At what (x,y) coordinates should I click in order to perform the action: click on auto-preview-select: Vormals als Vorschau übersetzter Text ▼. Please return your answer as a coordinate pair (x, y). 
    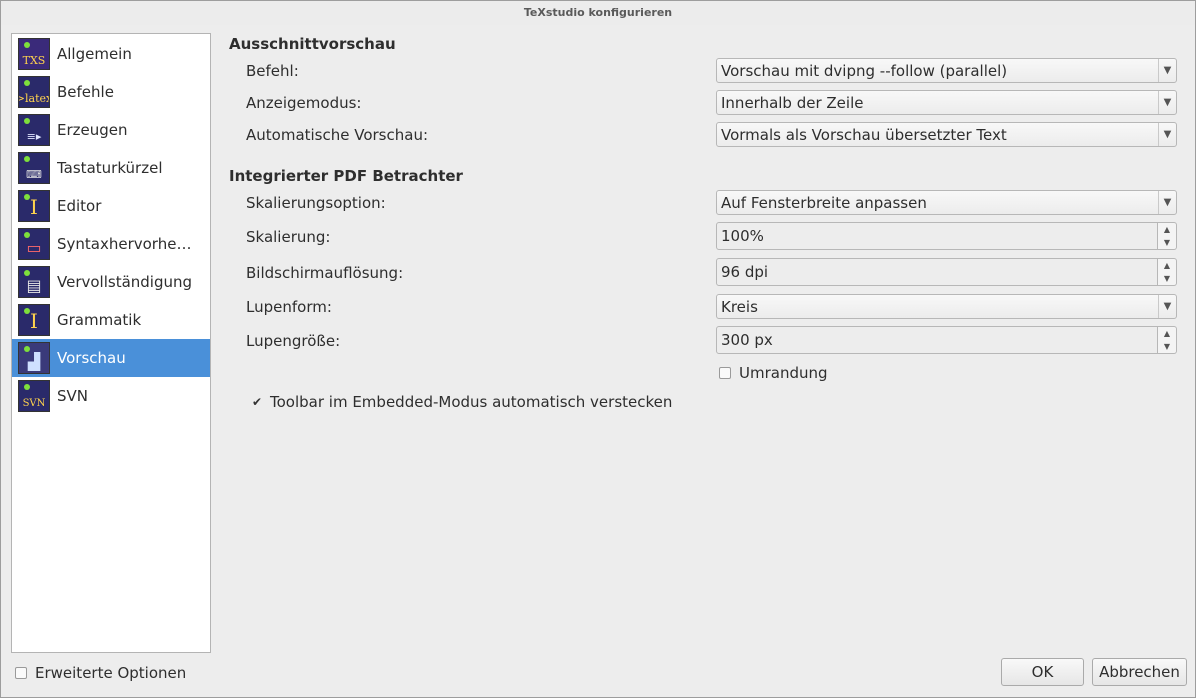
    Looking at the image, I should click on (946, 134).